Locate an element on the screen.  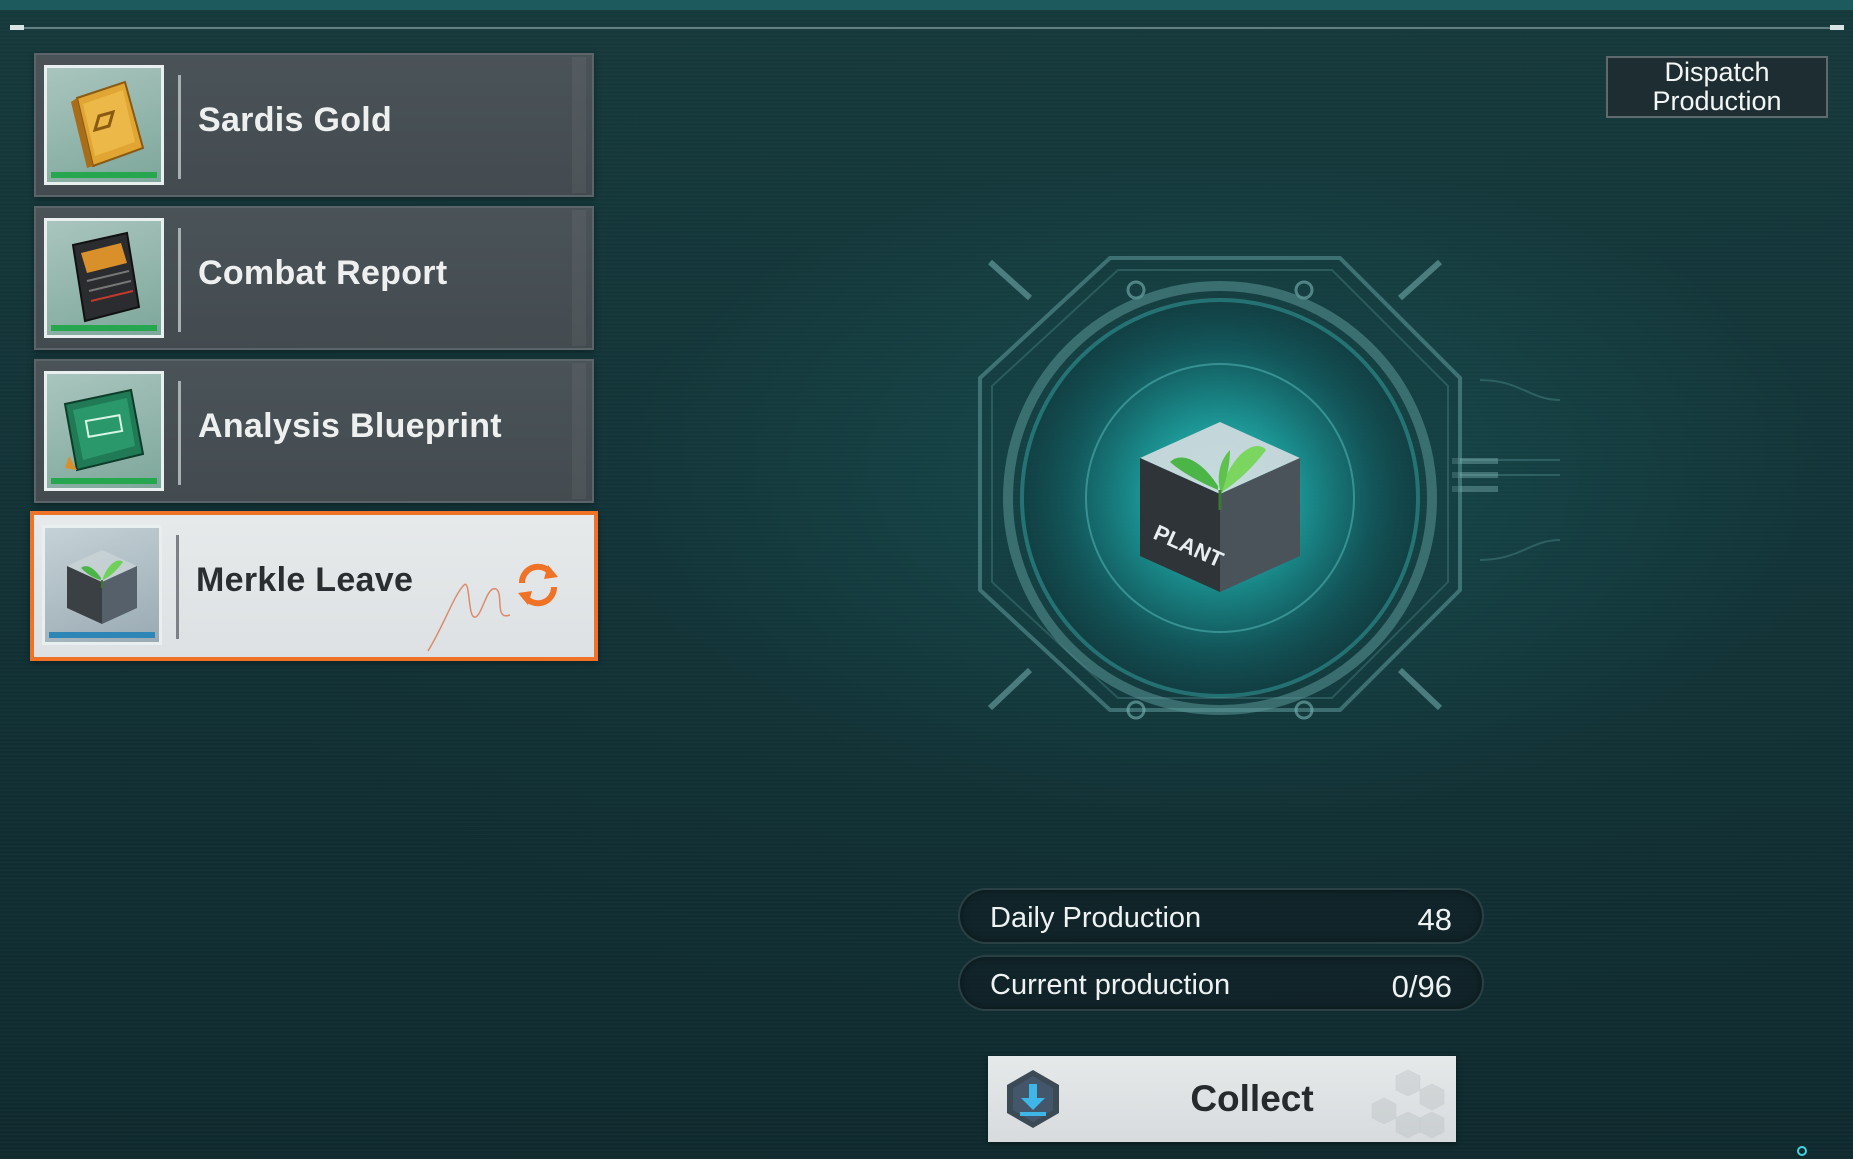
plant-cube-icon is located at coordinates (102, 587).